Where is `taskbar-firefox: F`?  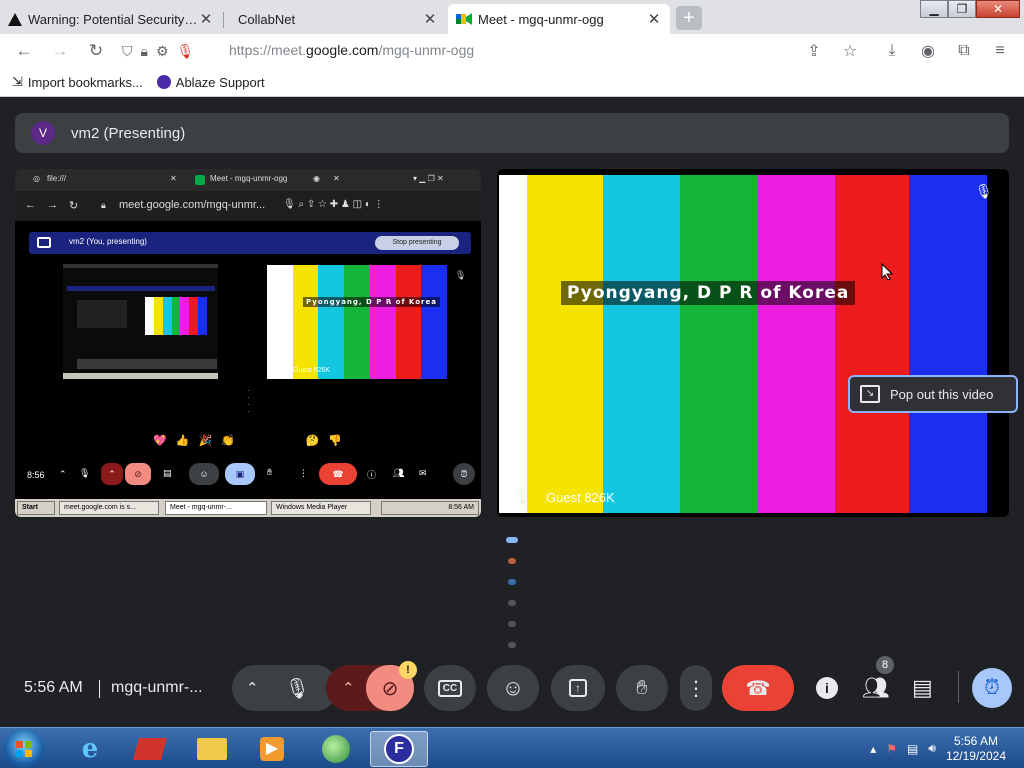
taskbar-firefox: F is located at coordinates (399, 749).